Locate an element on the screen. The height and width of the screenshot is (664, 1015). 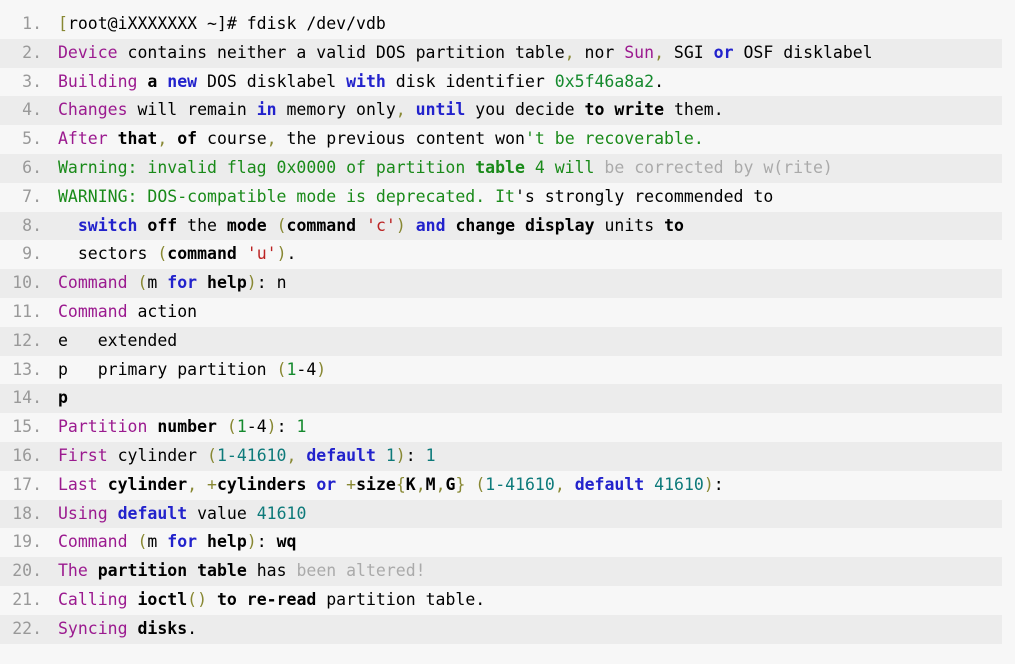
code-line: 10Command (m for help): n is located at coordinates (501, 283).